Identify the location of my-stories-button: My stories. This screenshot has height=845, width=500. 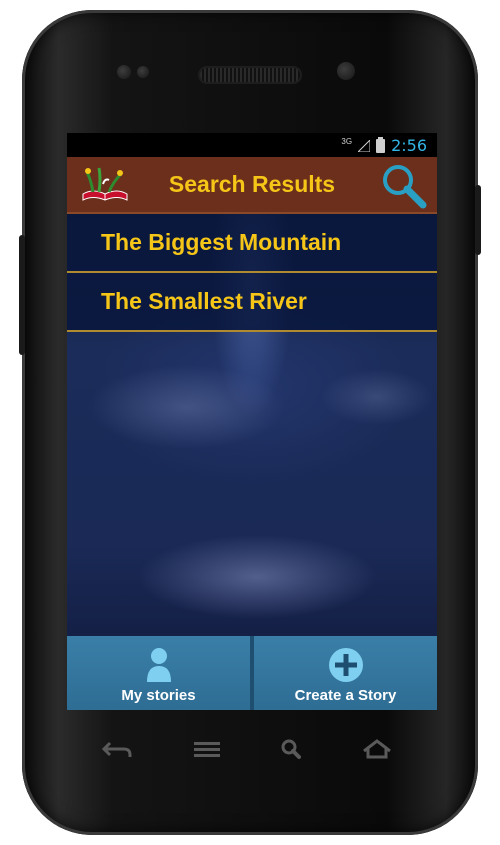
(158, 673).